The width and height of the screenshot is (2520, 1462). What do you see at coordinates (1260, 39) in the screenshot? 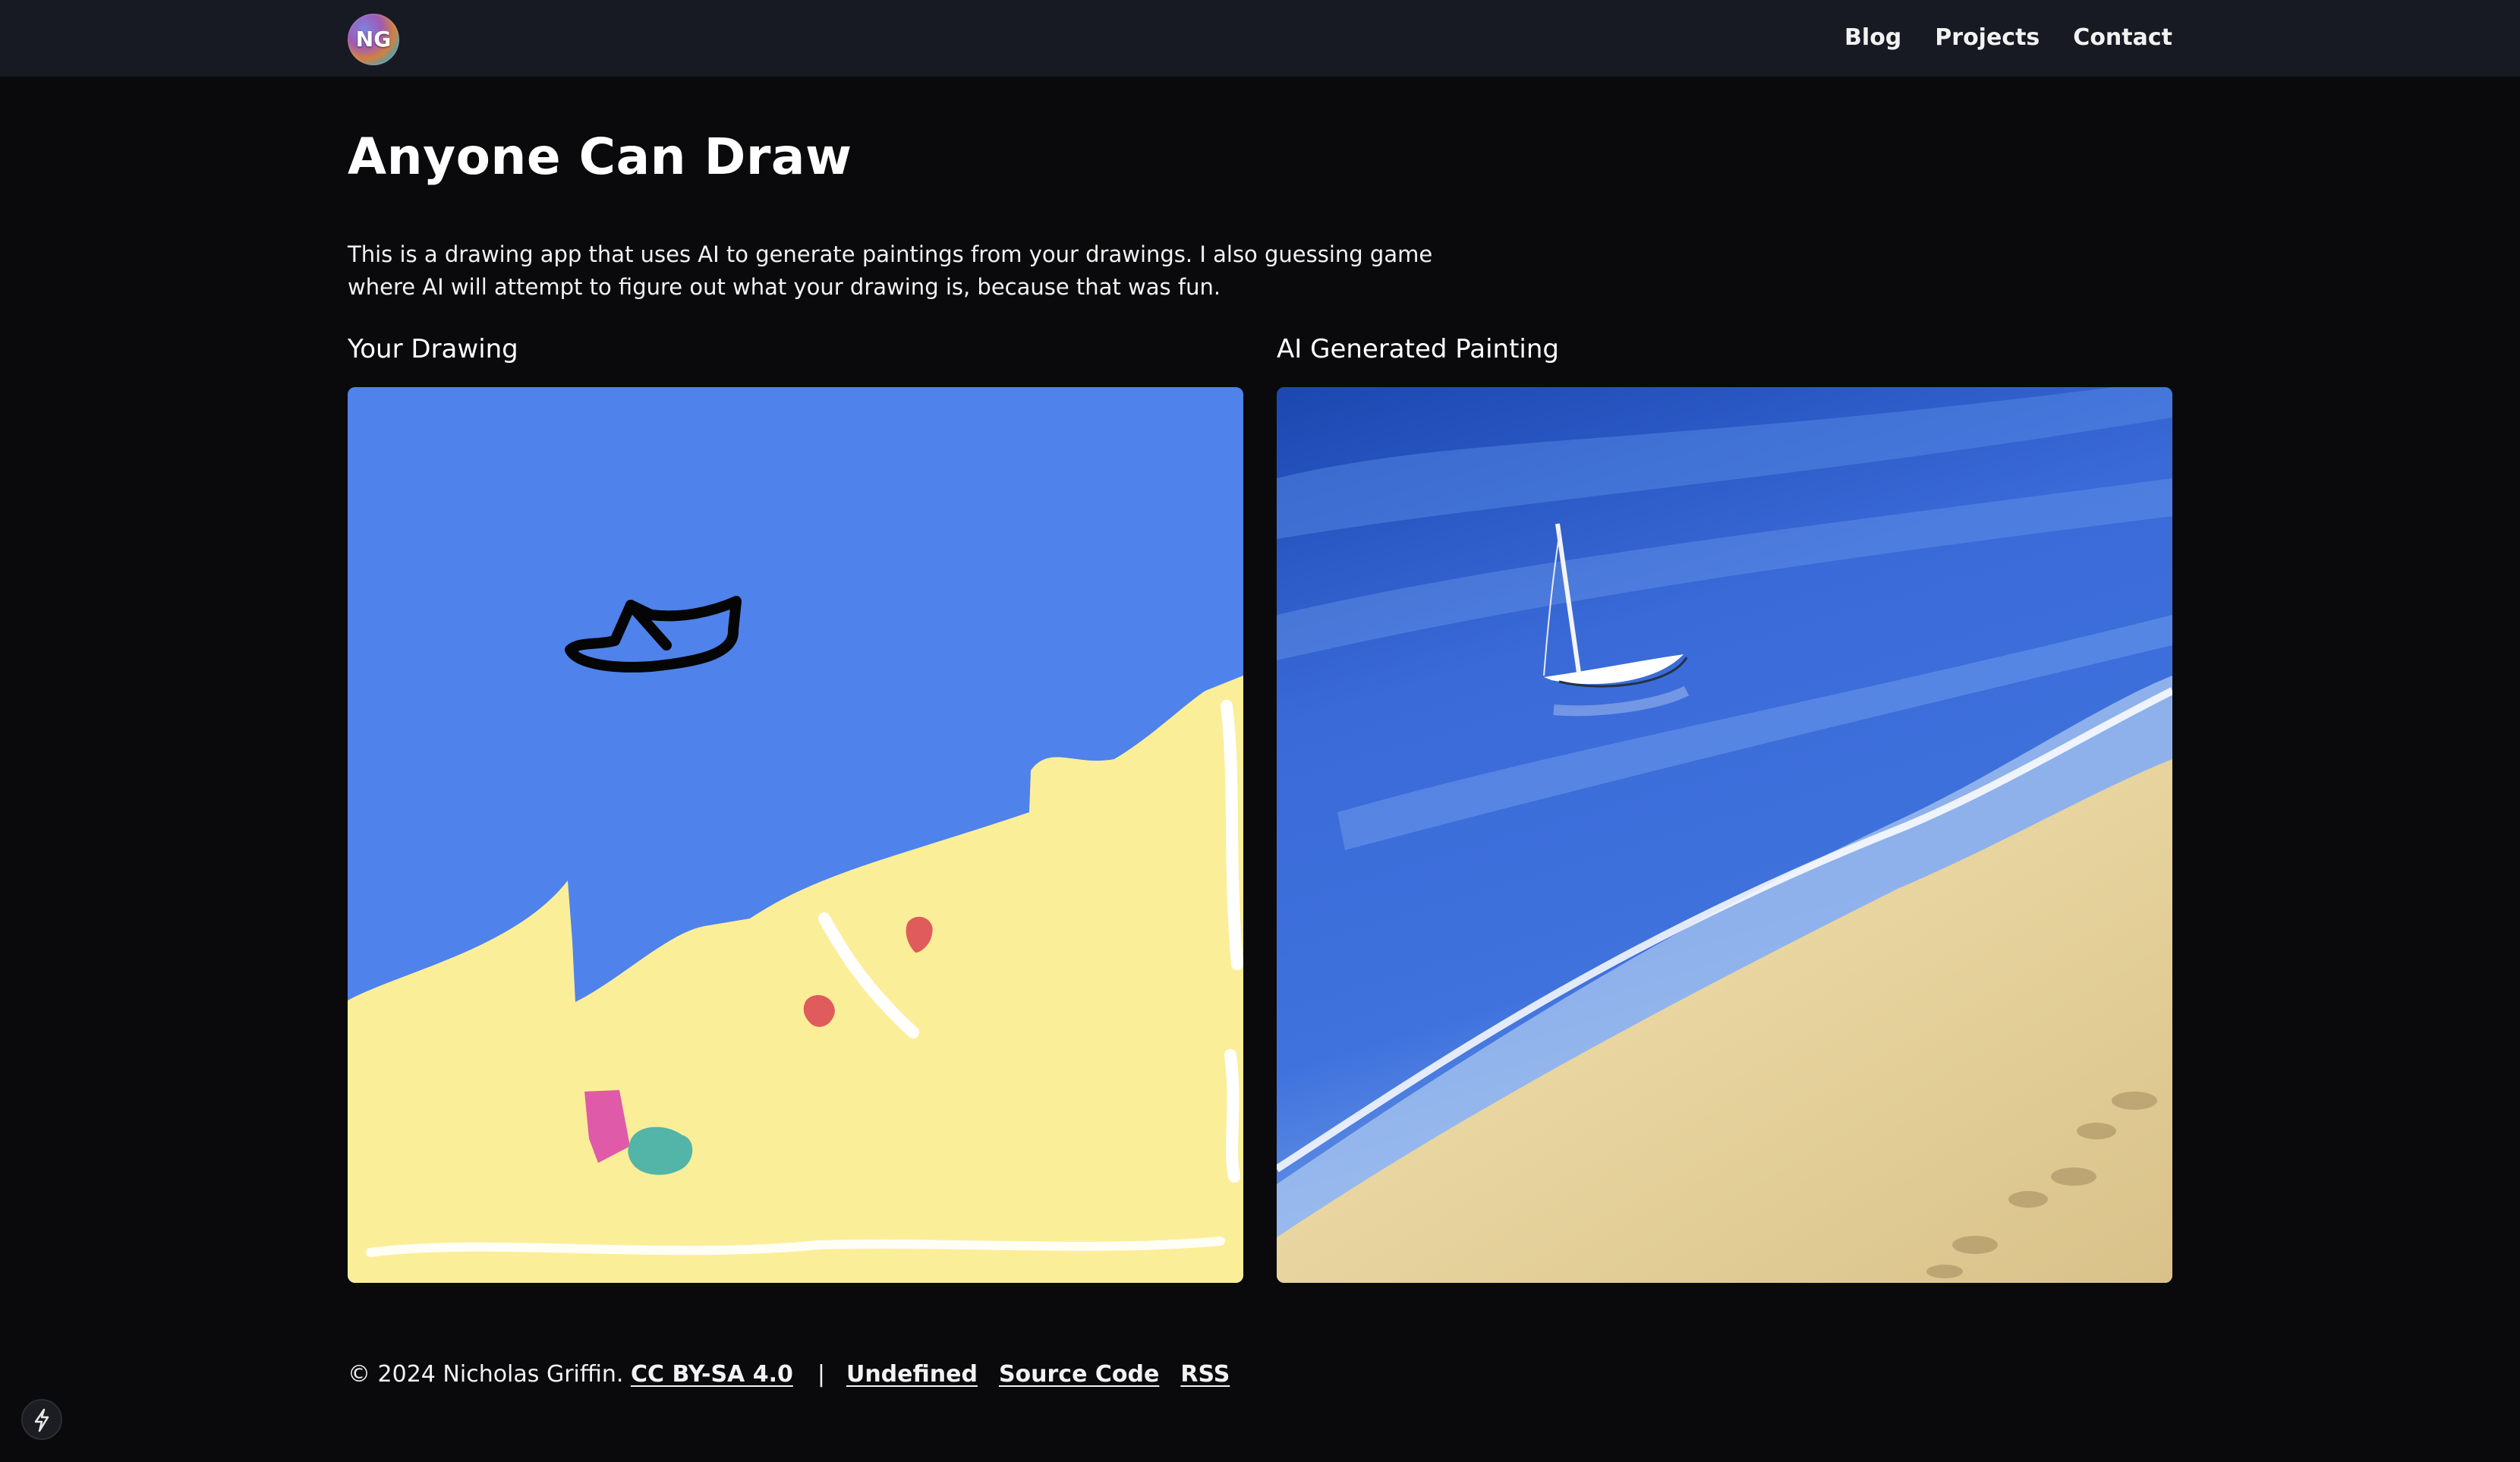
I see `top-navigation-bar: NG Blog Projects Contact` at bounding box center [1260, 39].